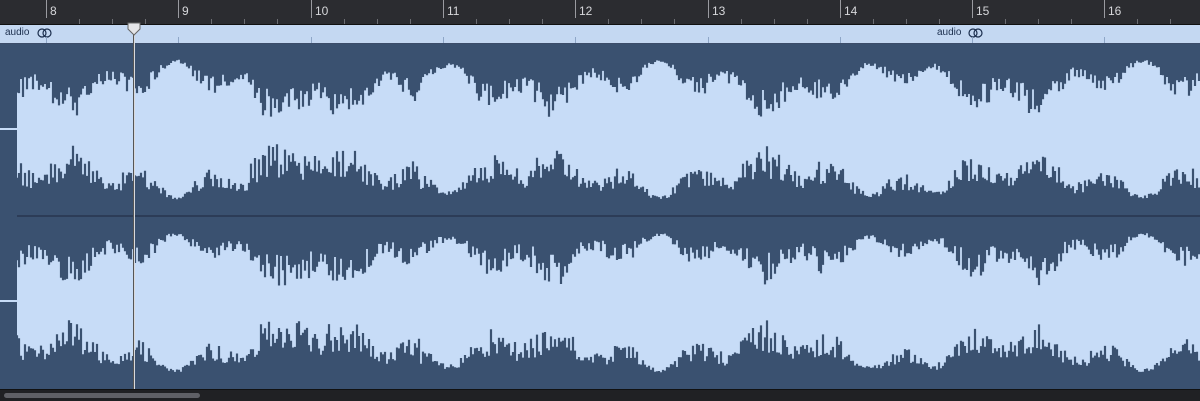  Describe the element at coordinates (53, 11) in the screenshot. I see `bar-number: 8` at that location.